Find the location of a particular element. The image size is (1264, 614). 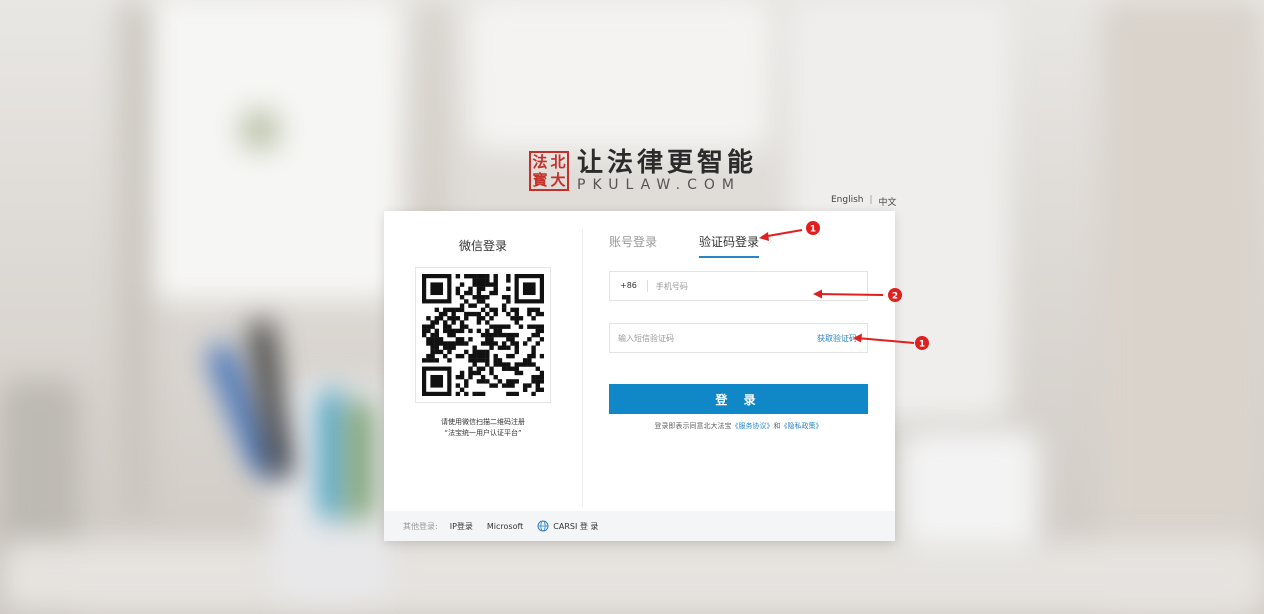

carsi-login-link: CARSI 登 录 is located at coordinates (567, 526).